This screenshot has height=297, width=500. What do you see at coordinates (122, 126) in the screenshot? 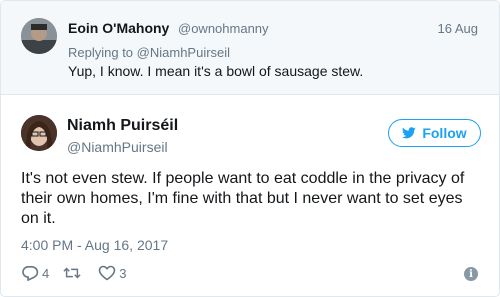
I see `author-name: Niamh Puirséil` at bounding box center [122, 126].